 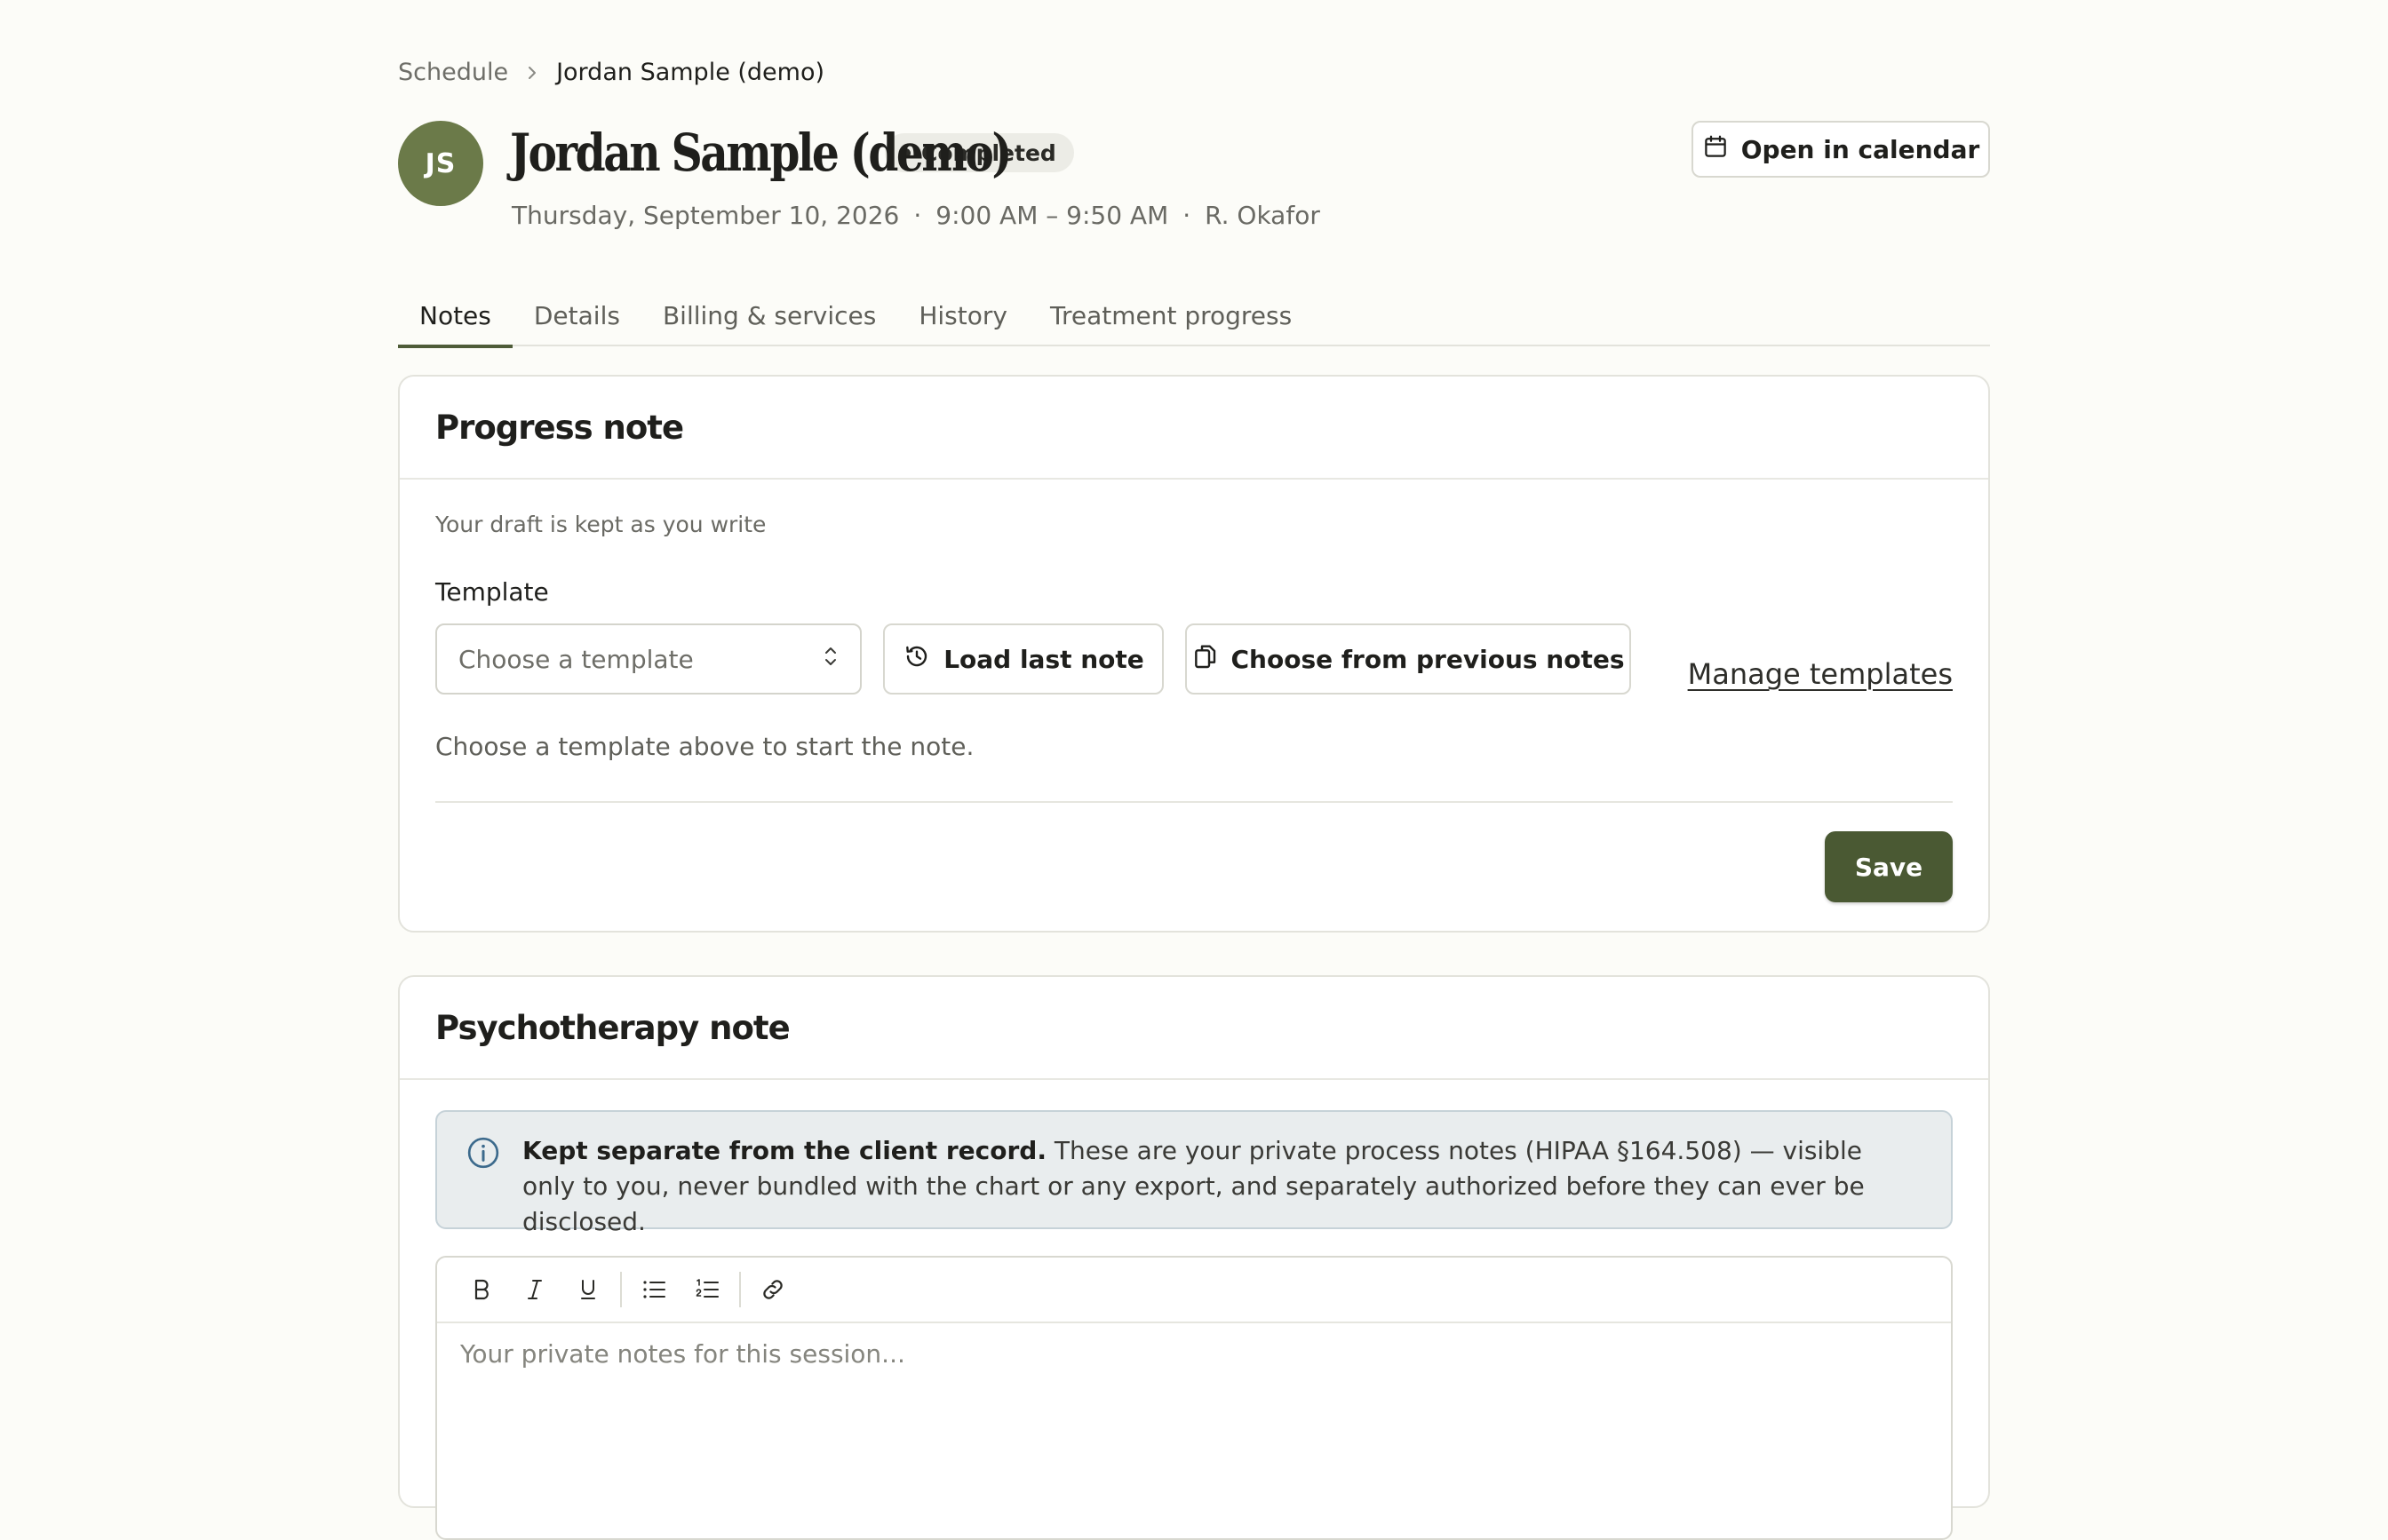 What do you see at coordinates (1262, 216) in the screenshot?
I see `appointment-clinician: R. Okafor` at bounding box center [1262, 216].